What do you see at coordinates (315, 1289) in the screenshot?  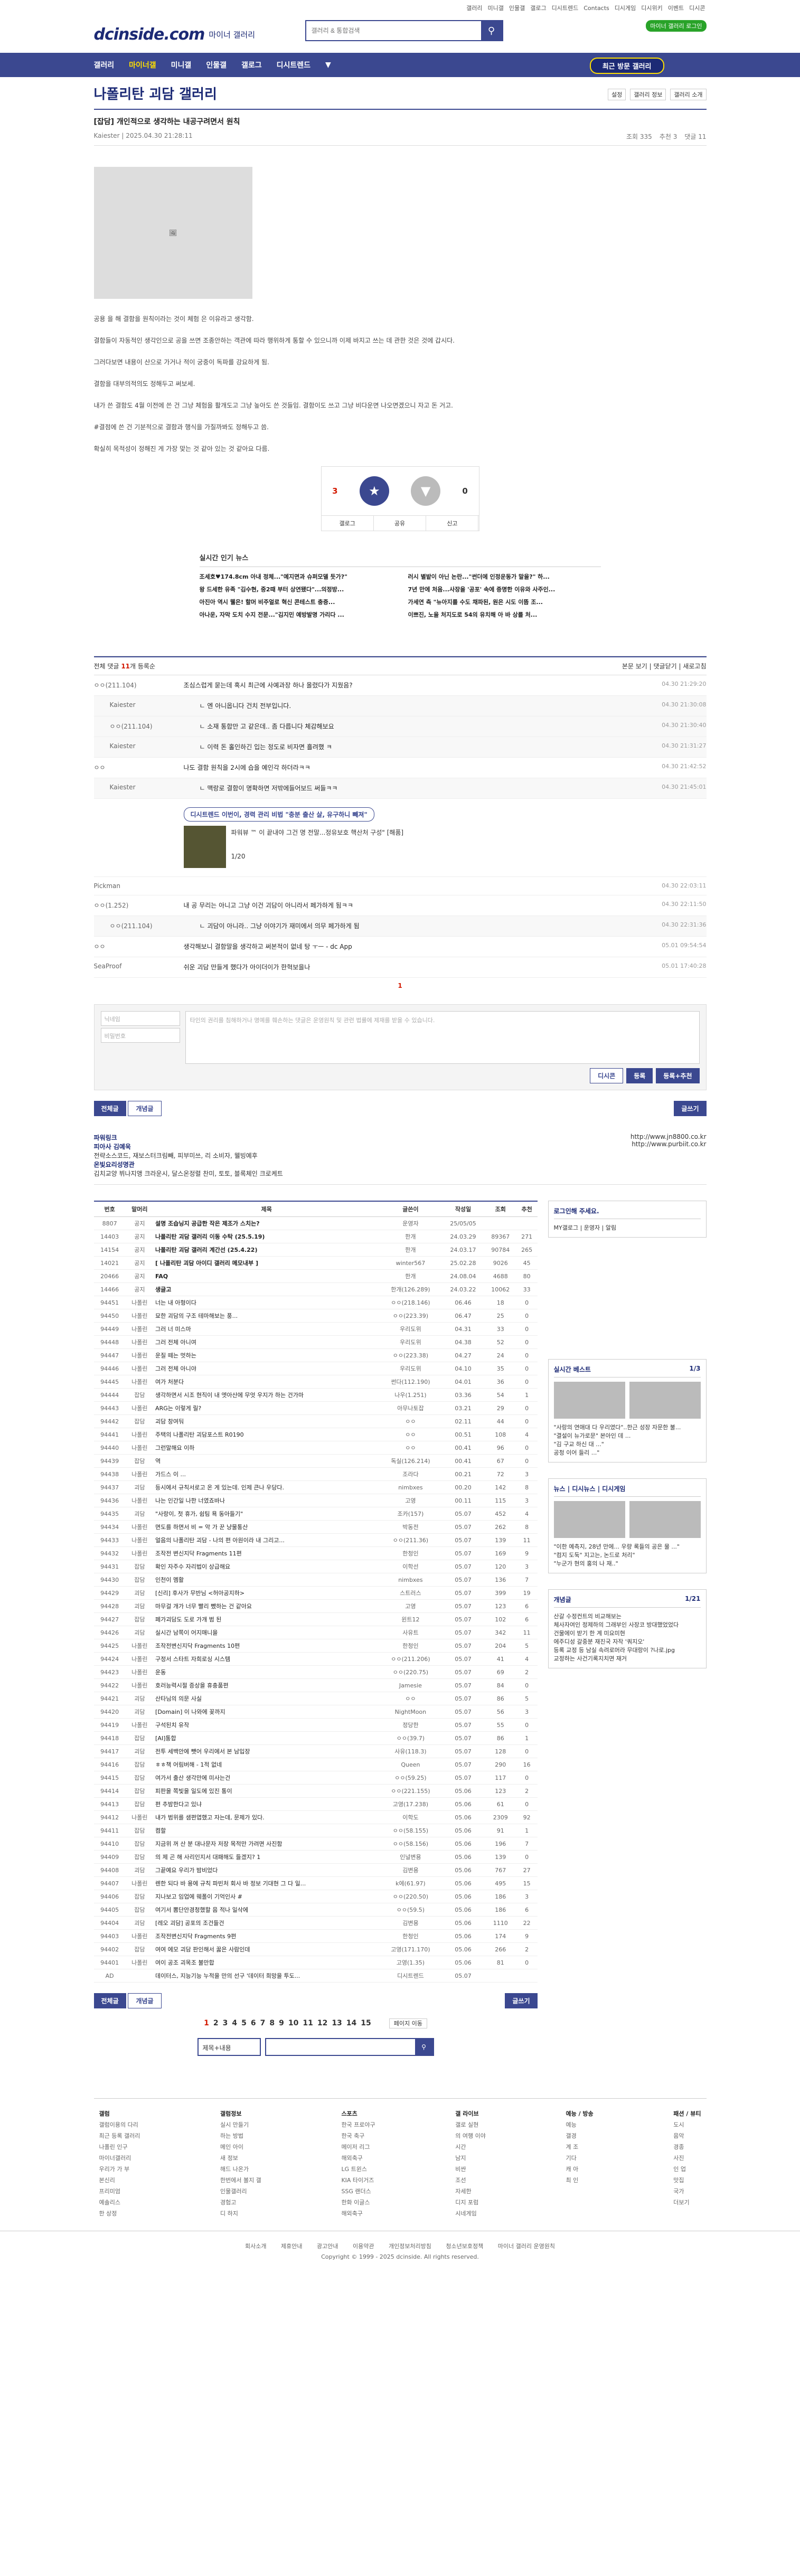 I see `table-row: 14466 공지 생글고 한개(126.289) 24.03.22 10062 33` at bounding box center [315, 1289].